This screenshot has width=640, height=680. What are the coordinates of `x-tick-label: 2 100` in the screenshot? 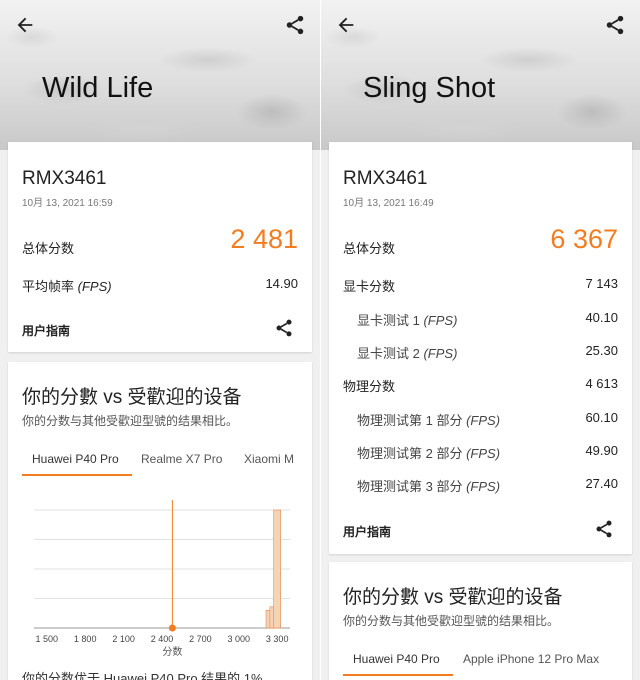 It's located at (123, 639).